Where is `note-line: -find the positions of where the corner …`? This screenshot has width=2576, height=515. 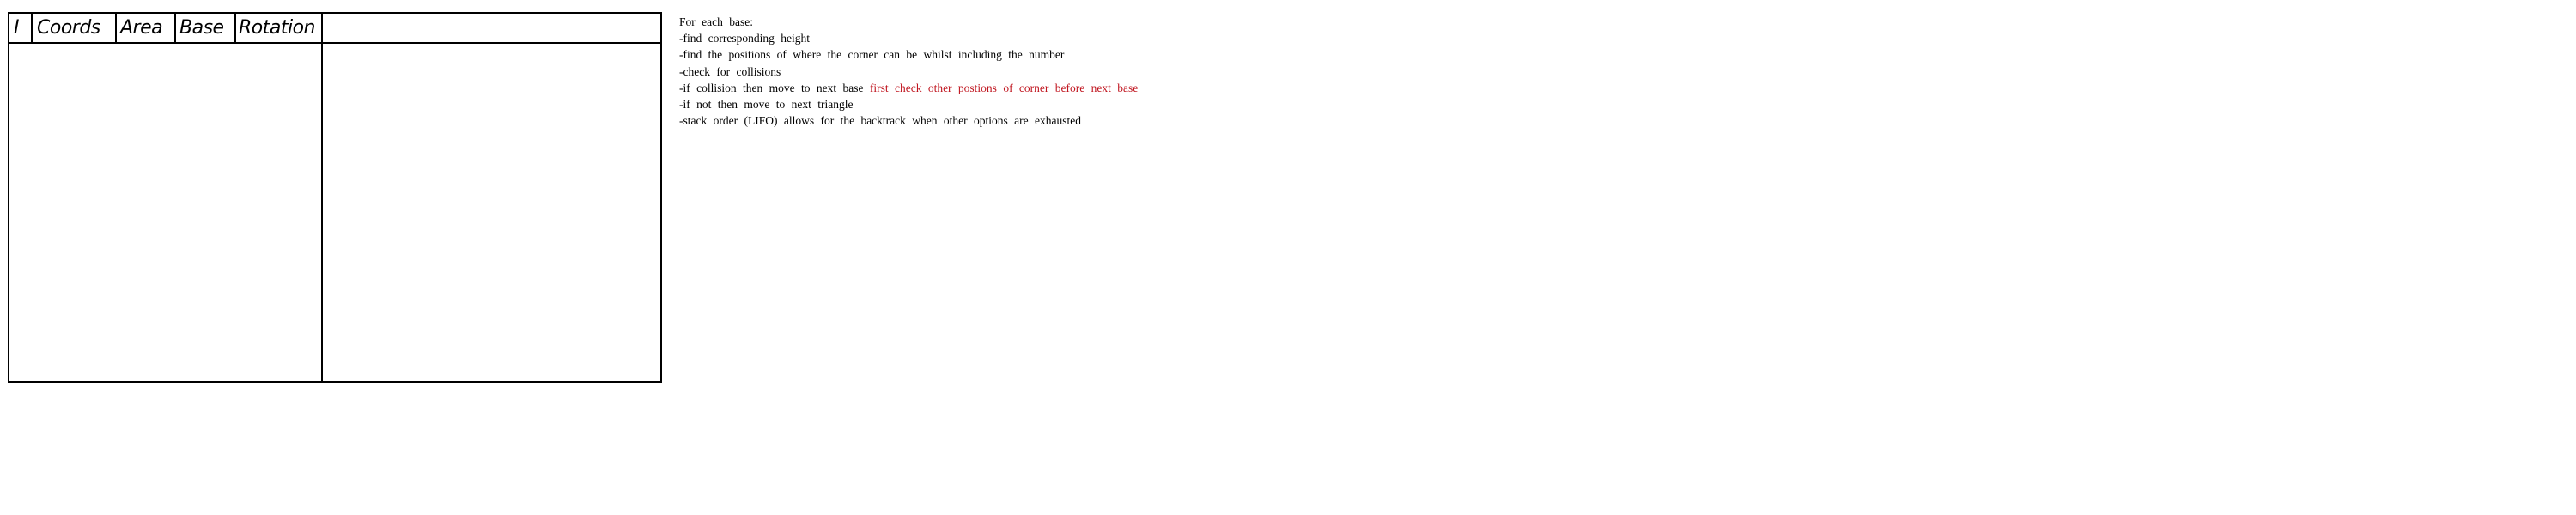 note-line: -find the positions of where the corner … is located at coordinates (872, 55).